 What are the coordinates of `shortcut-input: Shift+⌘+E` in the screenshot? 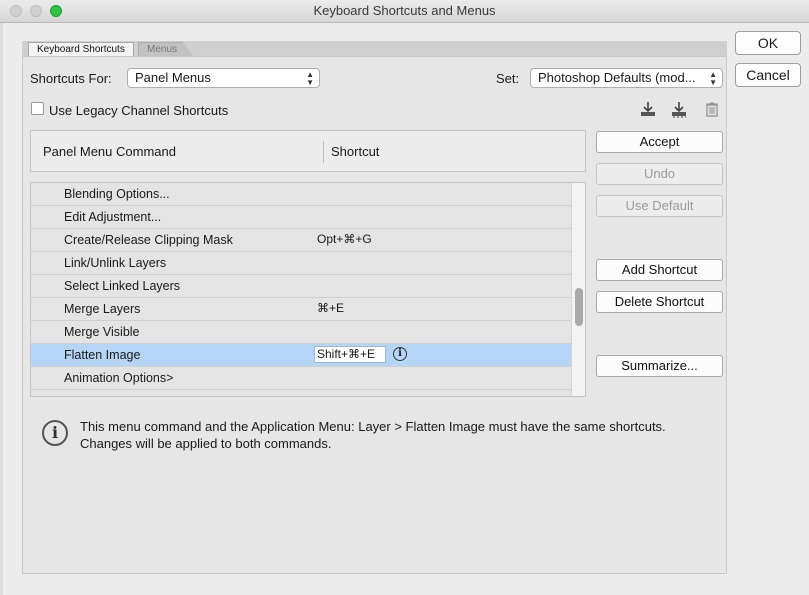 It's located at (350, 354).